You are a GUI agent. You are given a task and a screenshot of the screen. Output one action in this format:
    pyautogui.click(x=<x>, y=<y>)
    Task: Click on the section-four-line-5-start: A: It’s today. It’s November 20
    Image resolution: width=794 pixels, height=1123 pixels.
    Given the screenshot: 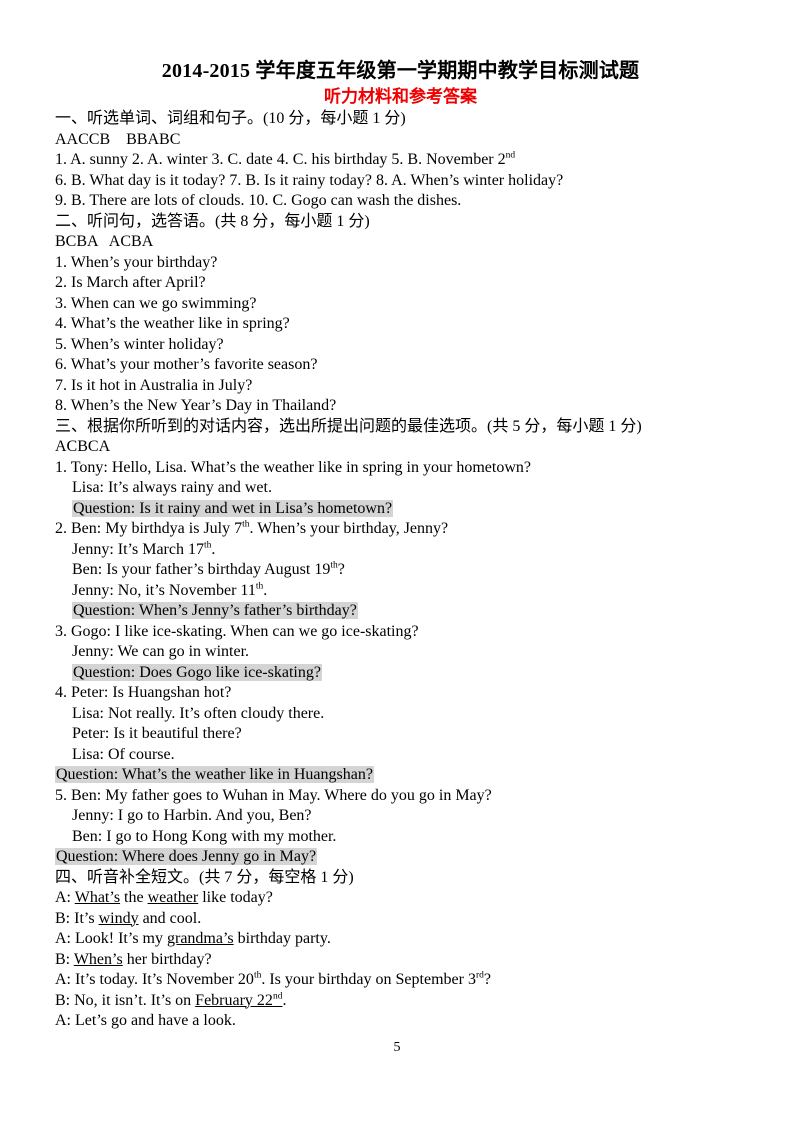 What is the action you would take?
    pyautogui.click(x=154, y=979)
    